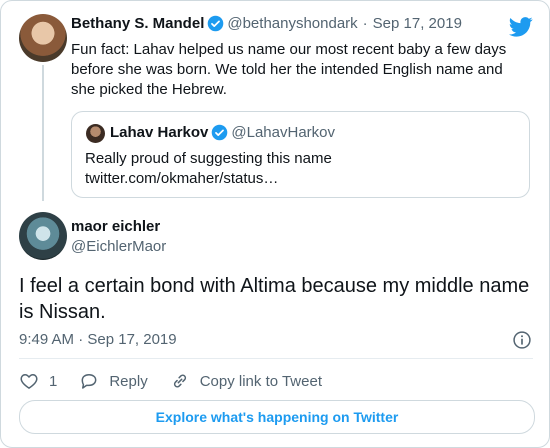 This screenshot has height=448, width=550. I want to click on thread-line, so click(43, 133).